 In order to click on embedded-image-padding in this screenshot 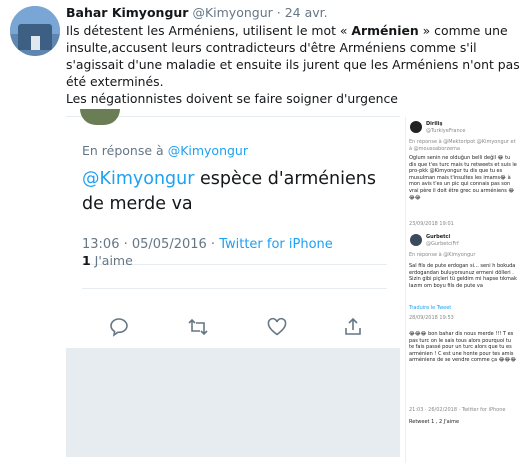, I will do `click(233, 402)`.